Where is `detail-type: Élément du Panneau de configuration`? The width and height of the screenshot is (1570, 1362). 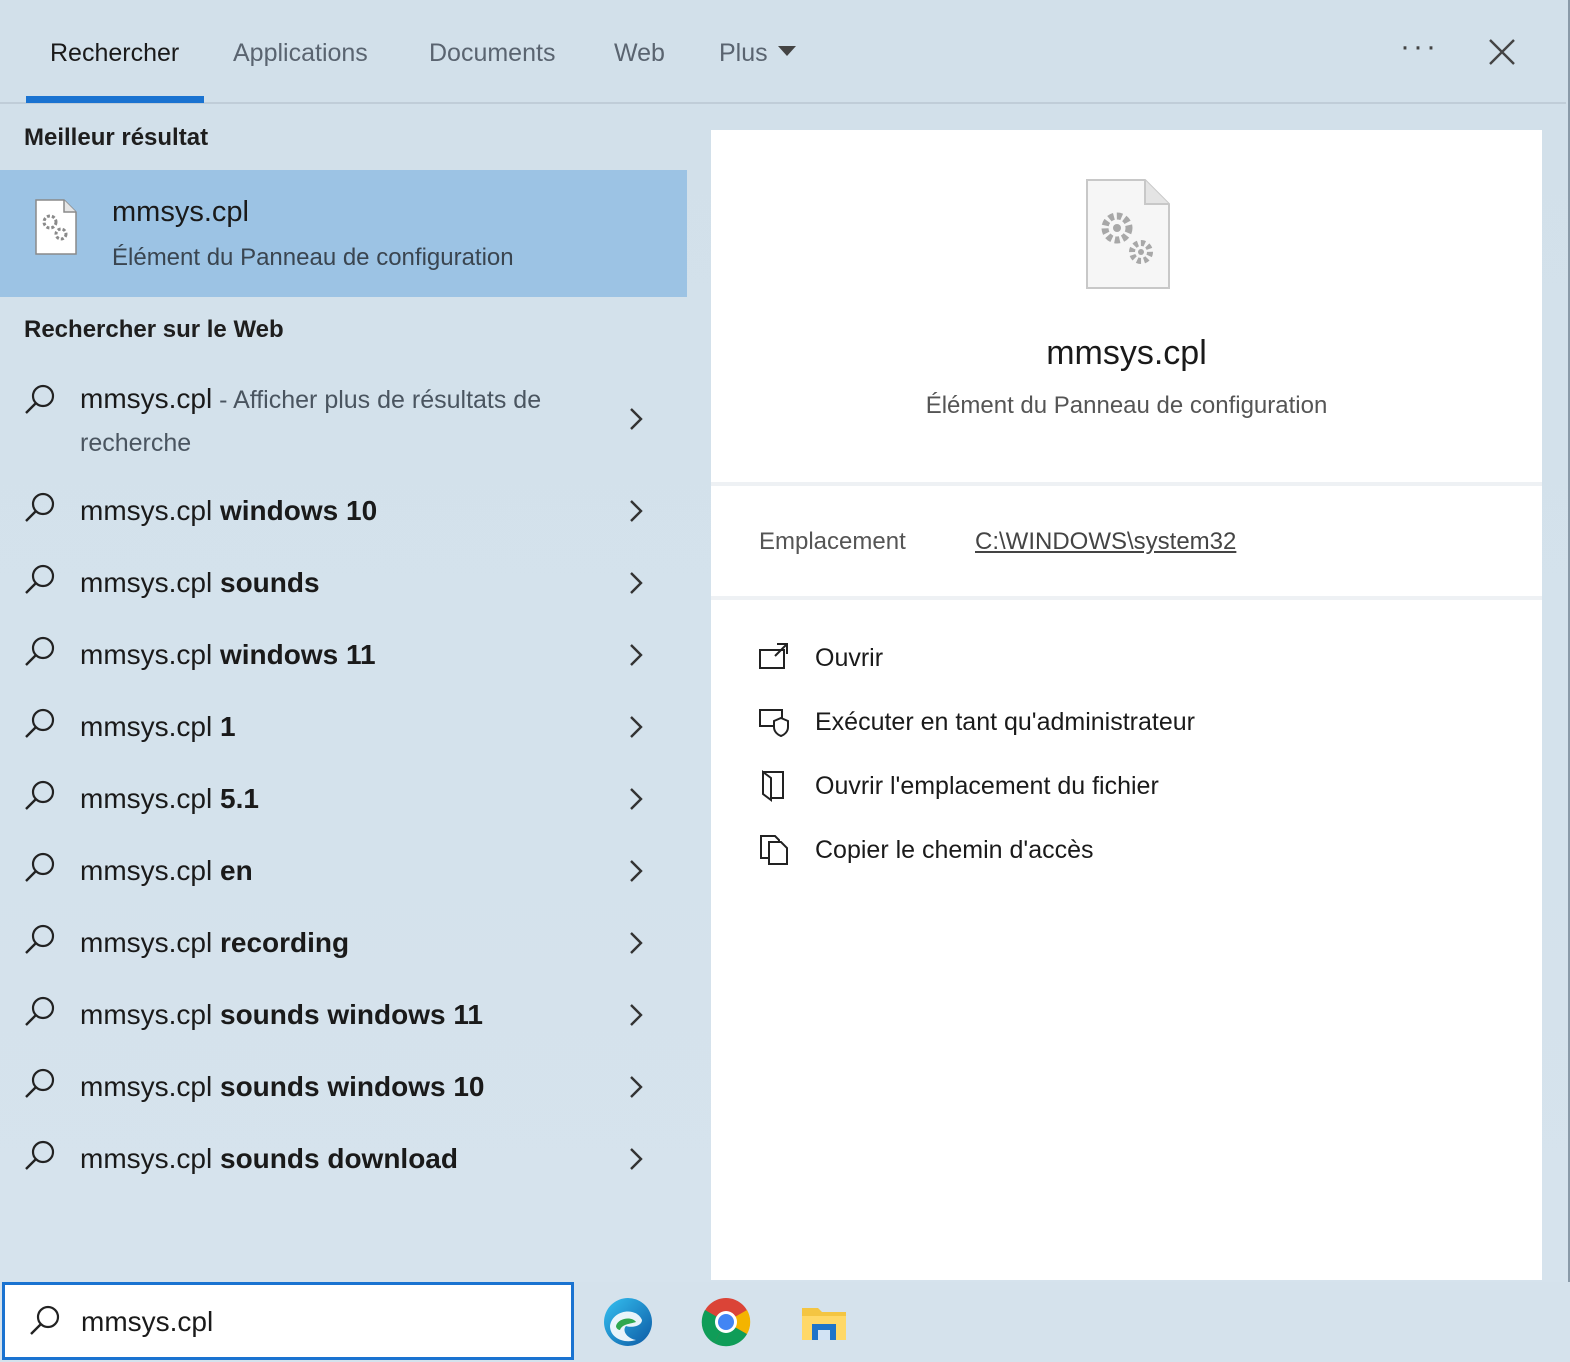 detail-type: Élément du Panneau de configuration is located at coordinates (1126, 405).